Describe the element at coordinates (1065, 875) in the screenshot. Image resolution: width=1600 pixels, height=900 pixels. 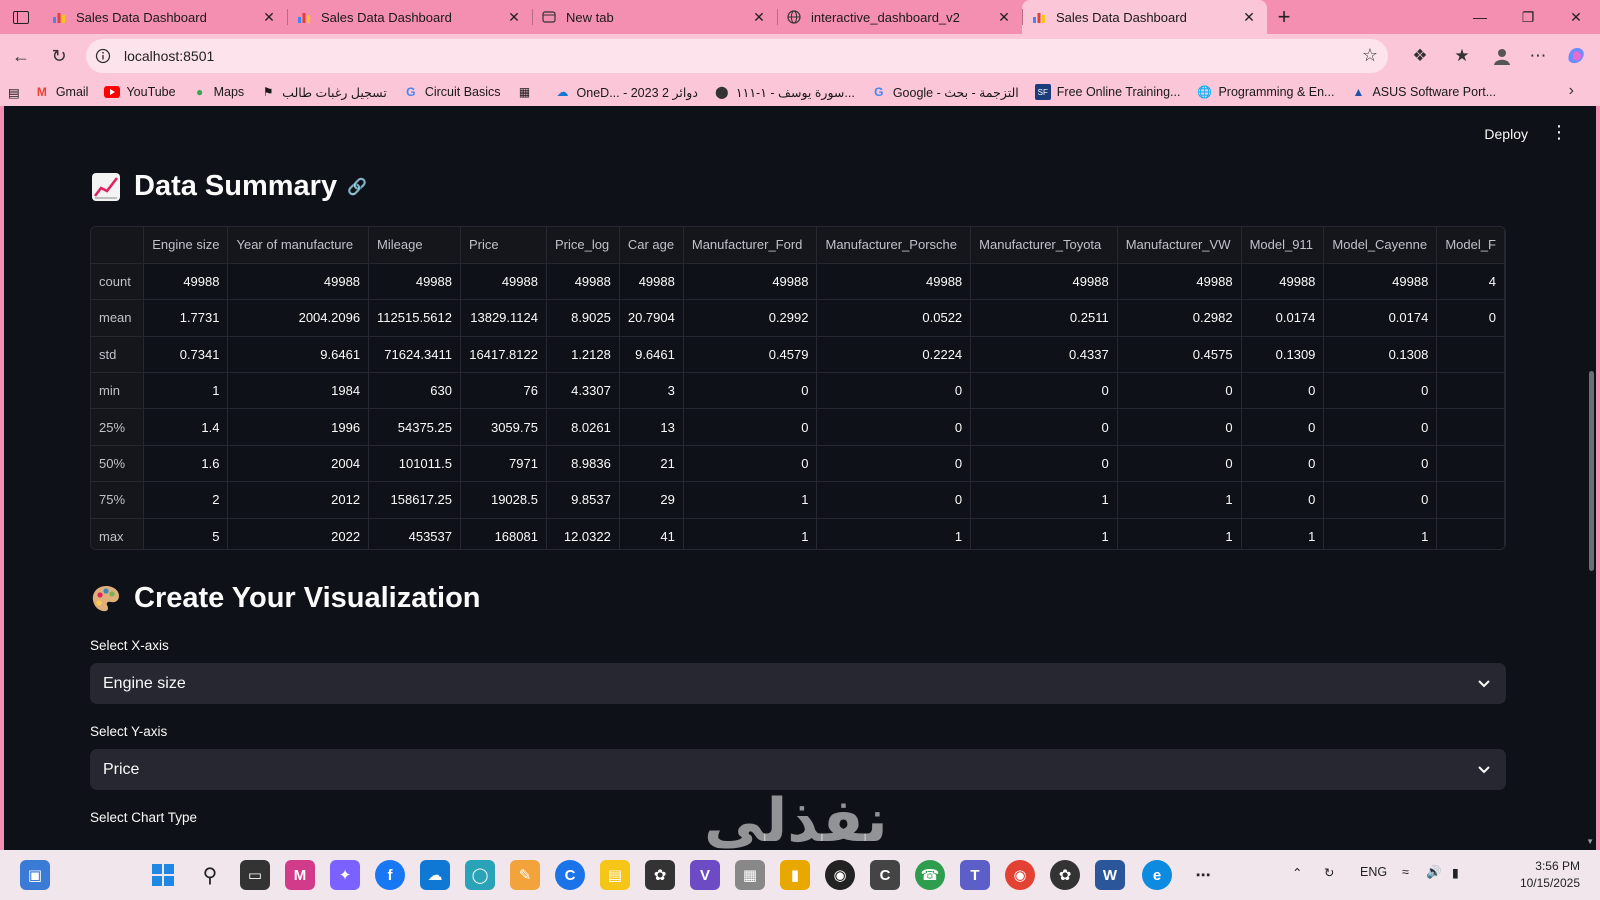
I see `chatgpt-alt-icon: ✿` at that location.